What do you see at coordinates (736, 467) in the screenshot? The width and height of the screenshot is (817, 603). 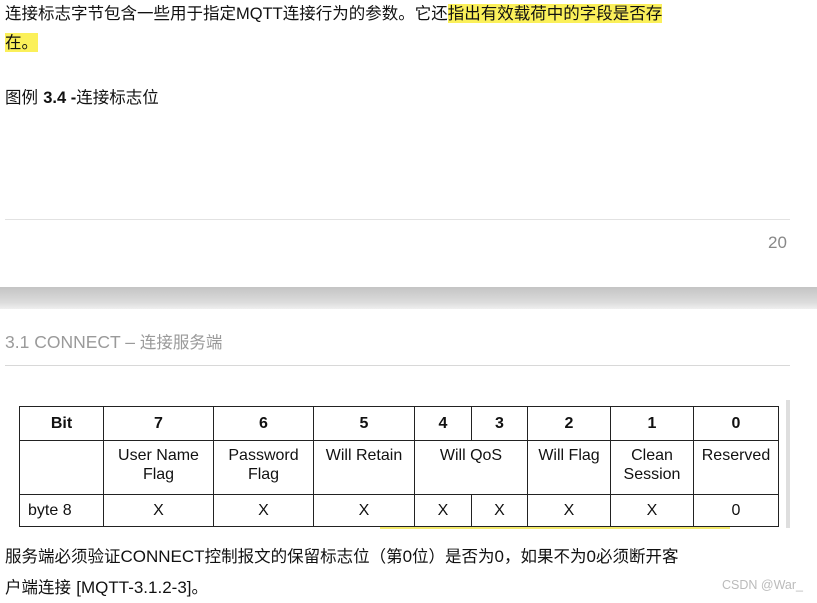 I see `table-cell-reserved: Reserved` at bounding box center [736, 467].